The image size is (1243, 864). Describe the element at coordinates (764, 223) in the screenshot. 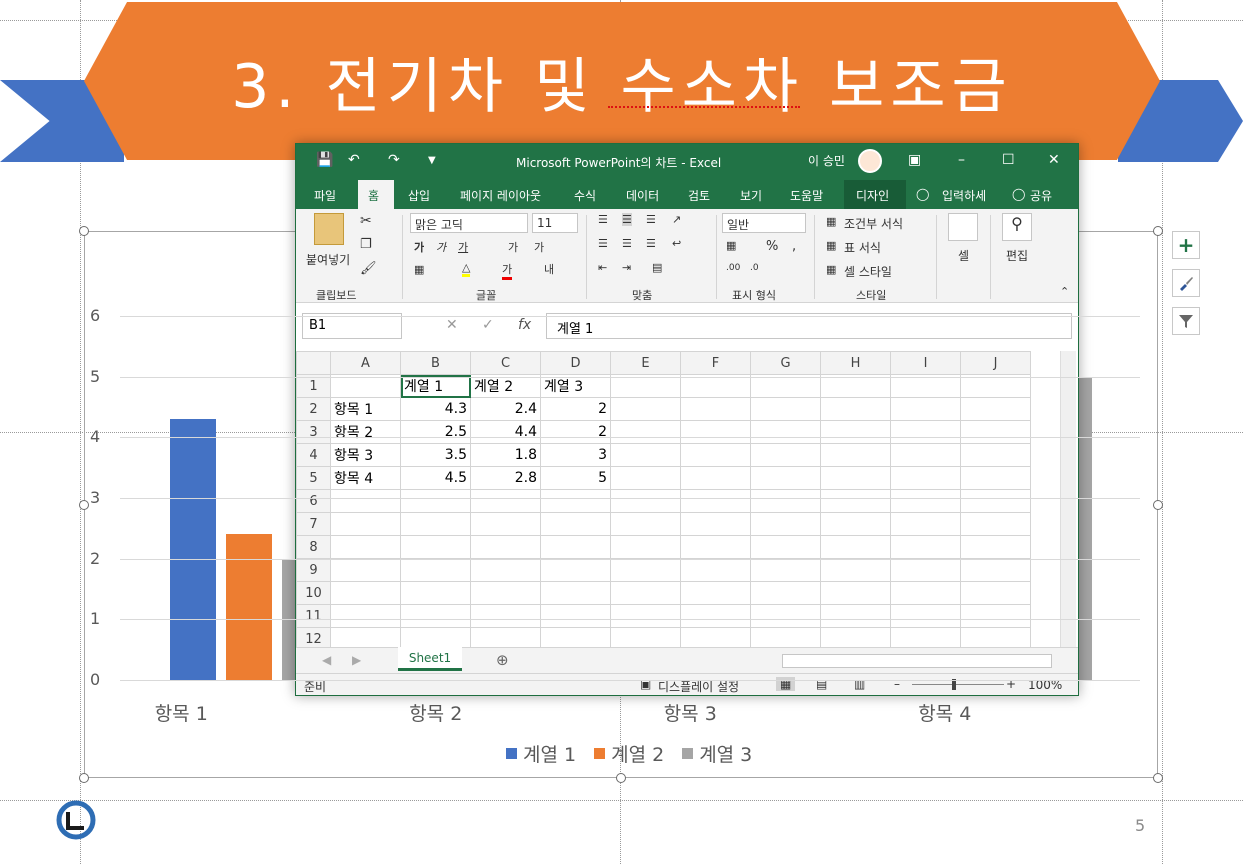

I see `number-format-select: 일반` at that location.